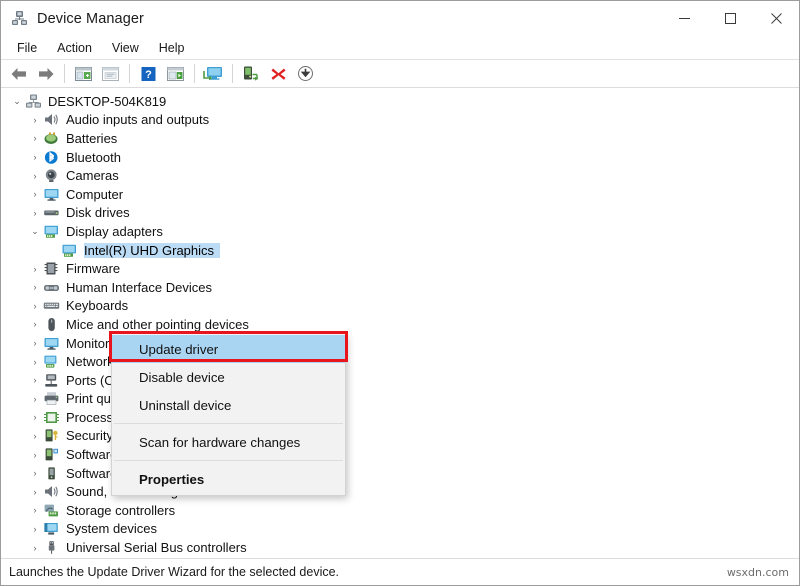 The image size is (800, 586). I want to click on tree-node-keyboards: › Keyboards, so click(400, 306).